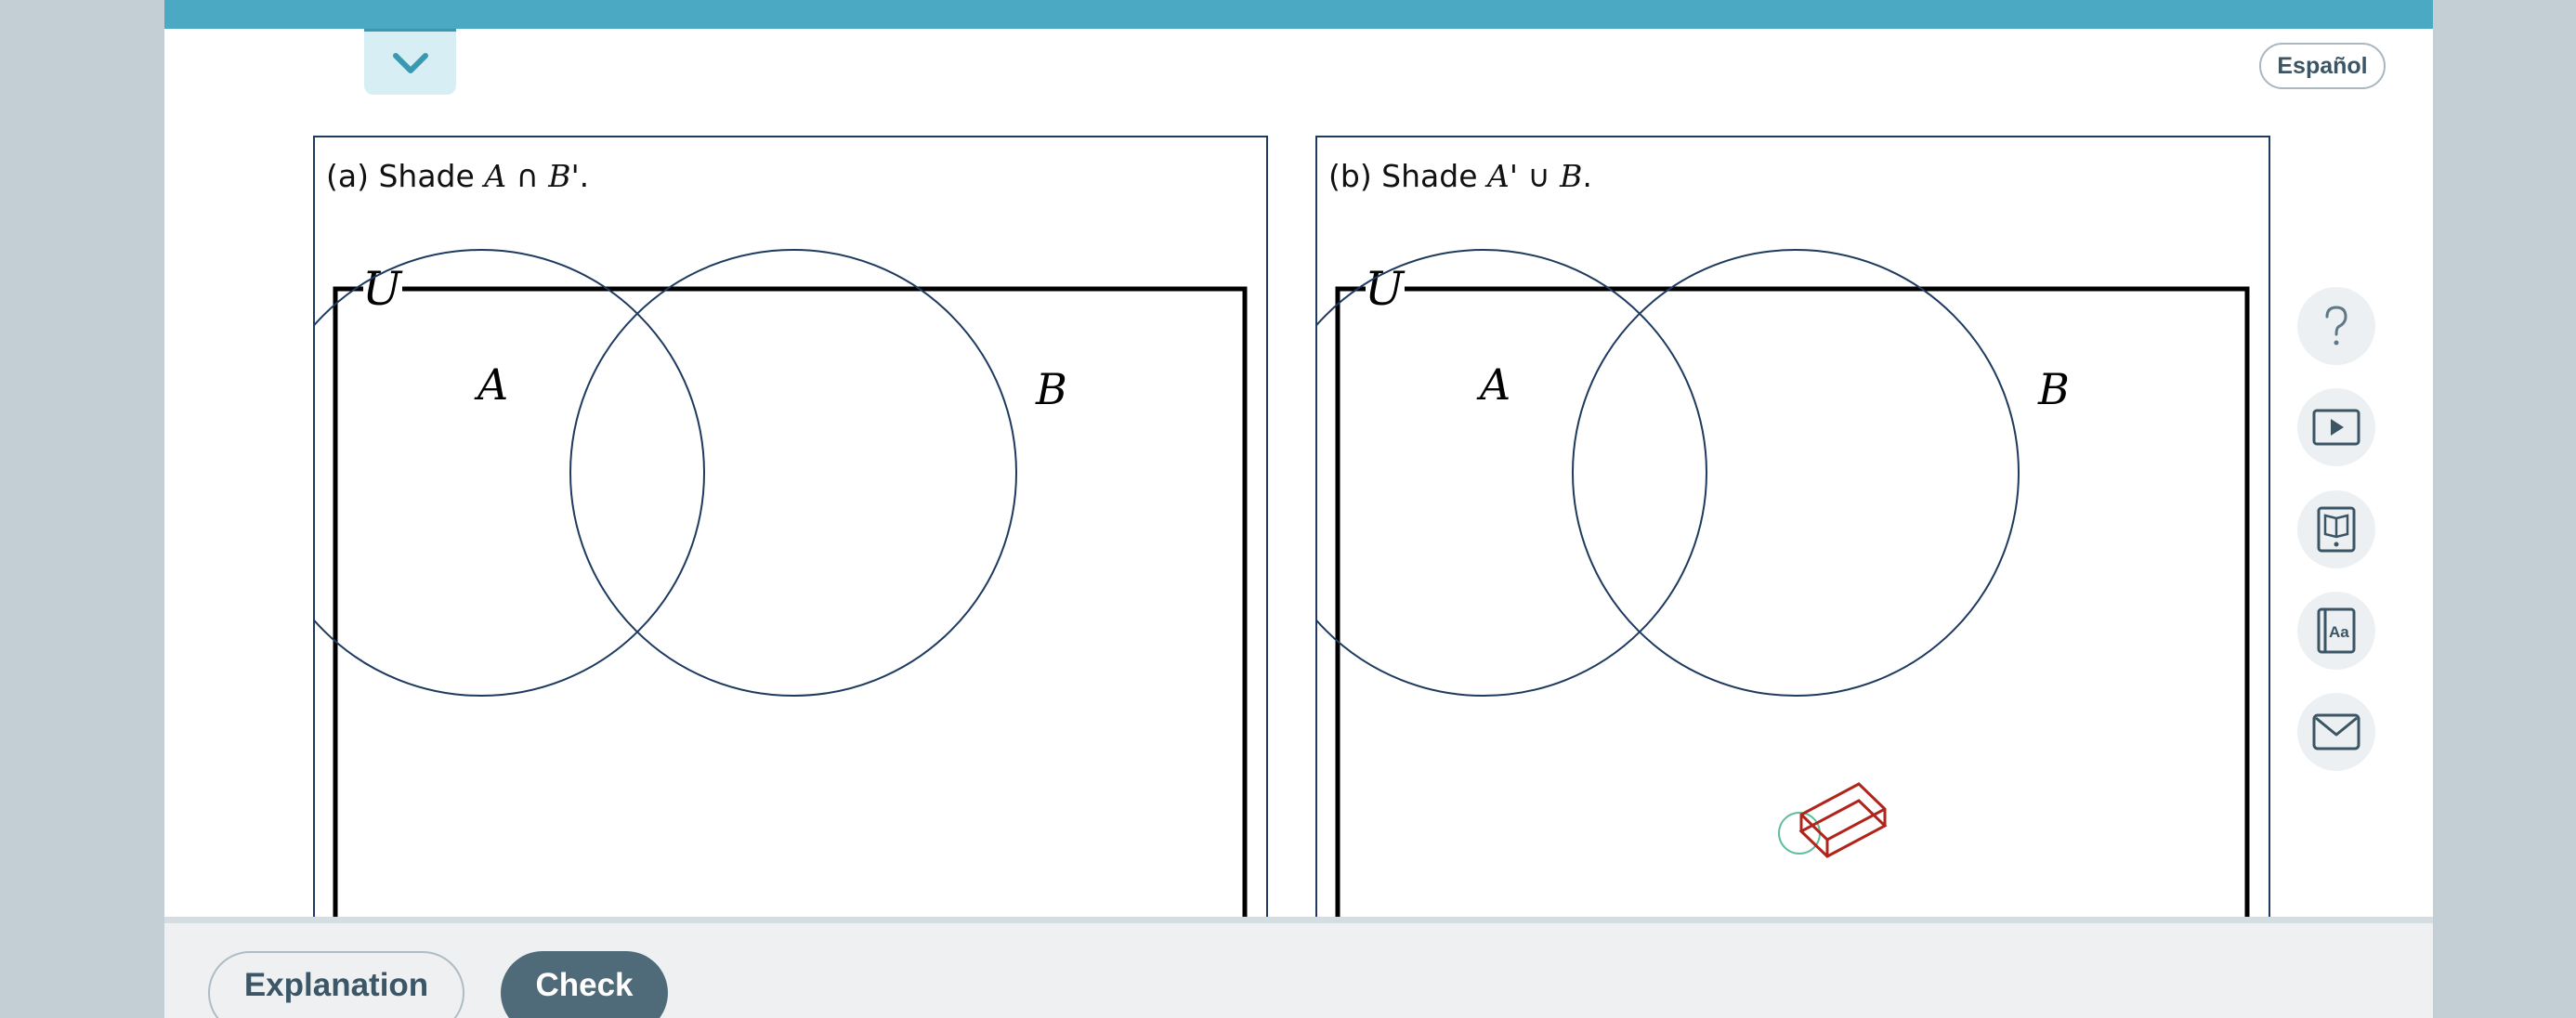  What do you see at coordinates (383, 289) in the screenshot?
I see `universe-label-a: U` at bounding box center [383, 289].